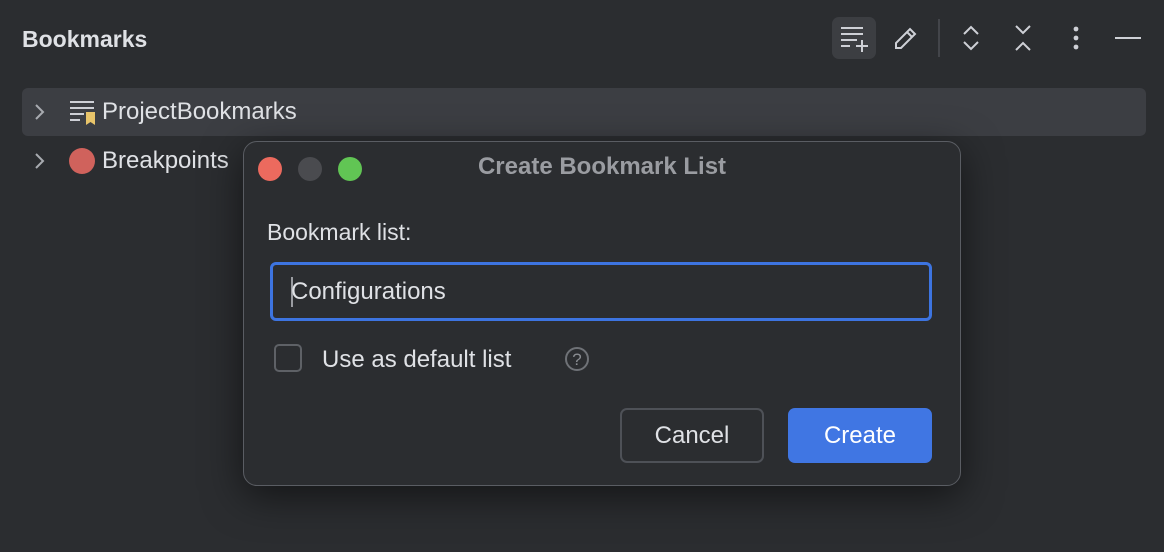  What do you see at coordinates (602, 166) in the screenshot?
I see `dialog-title: Create Bookmark List` at bounding box center [602, 166].